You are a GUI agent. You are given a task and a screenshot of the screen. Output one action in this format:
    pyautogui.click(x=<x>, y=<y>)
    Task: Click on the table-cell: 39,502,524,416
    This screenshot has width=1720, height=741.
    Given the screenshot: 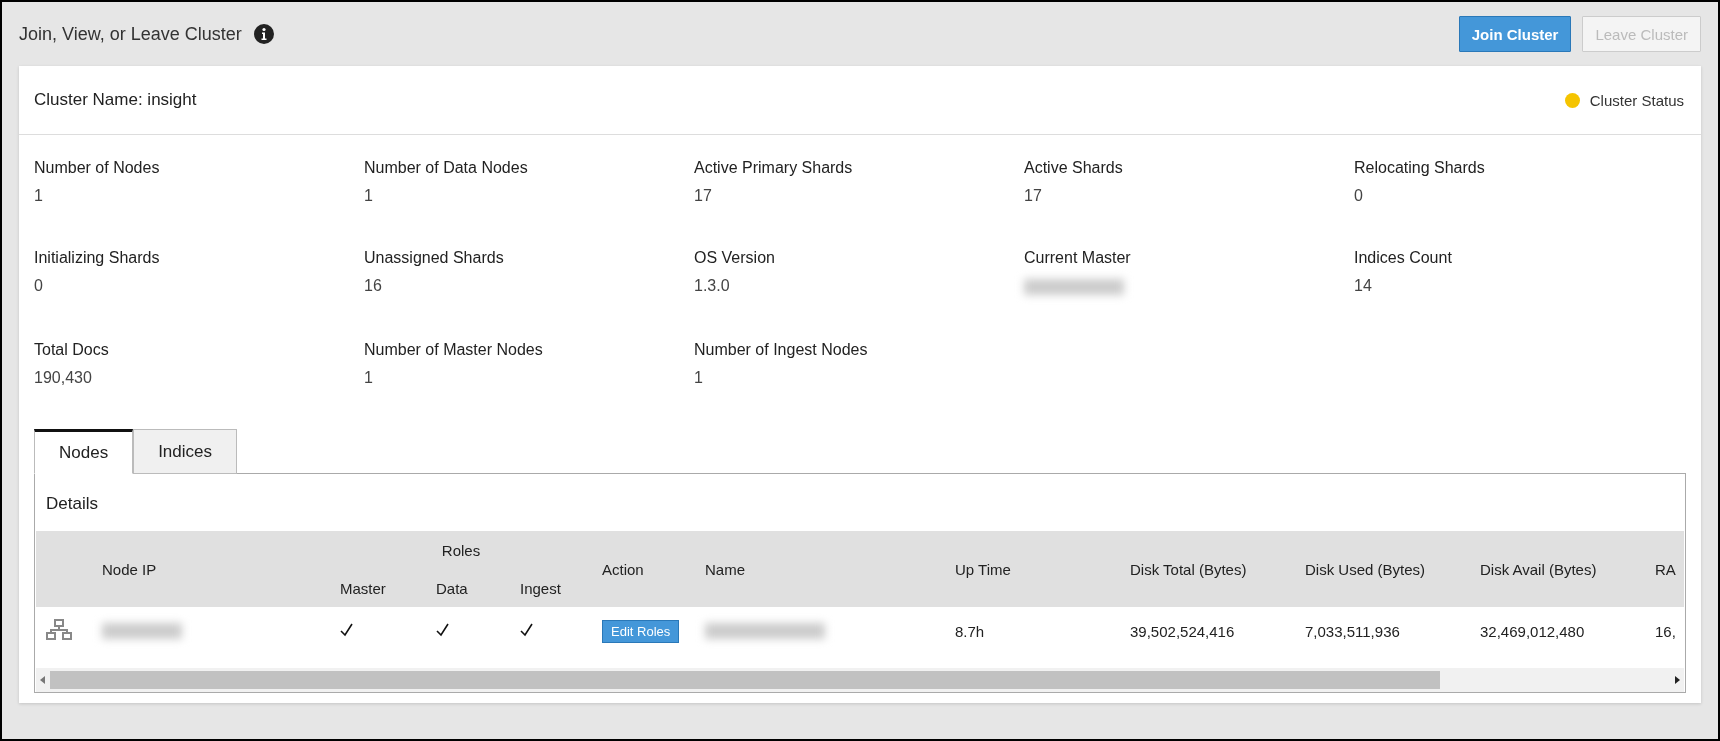 What is the action you would take?
    pyautogui.click(x=1207, y=631)
    